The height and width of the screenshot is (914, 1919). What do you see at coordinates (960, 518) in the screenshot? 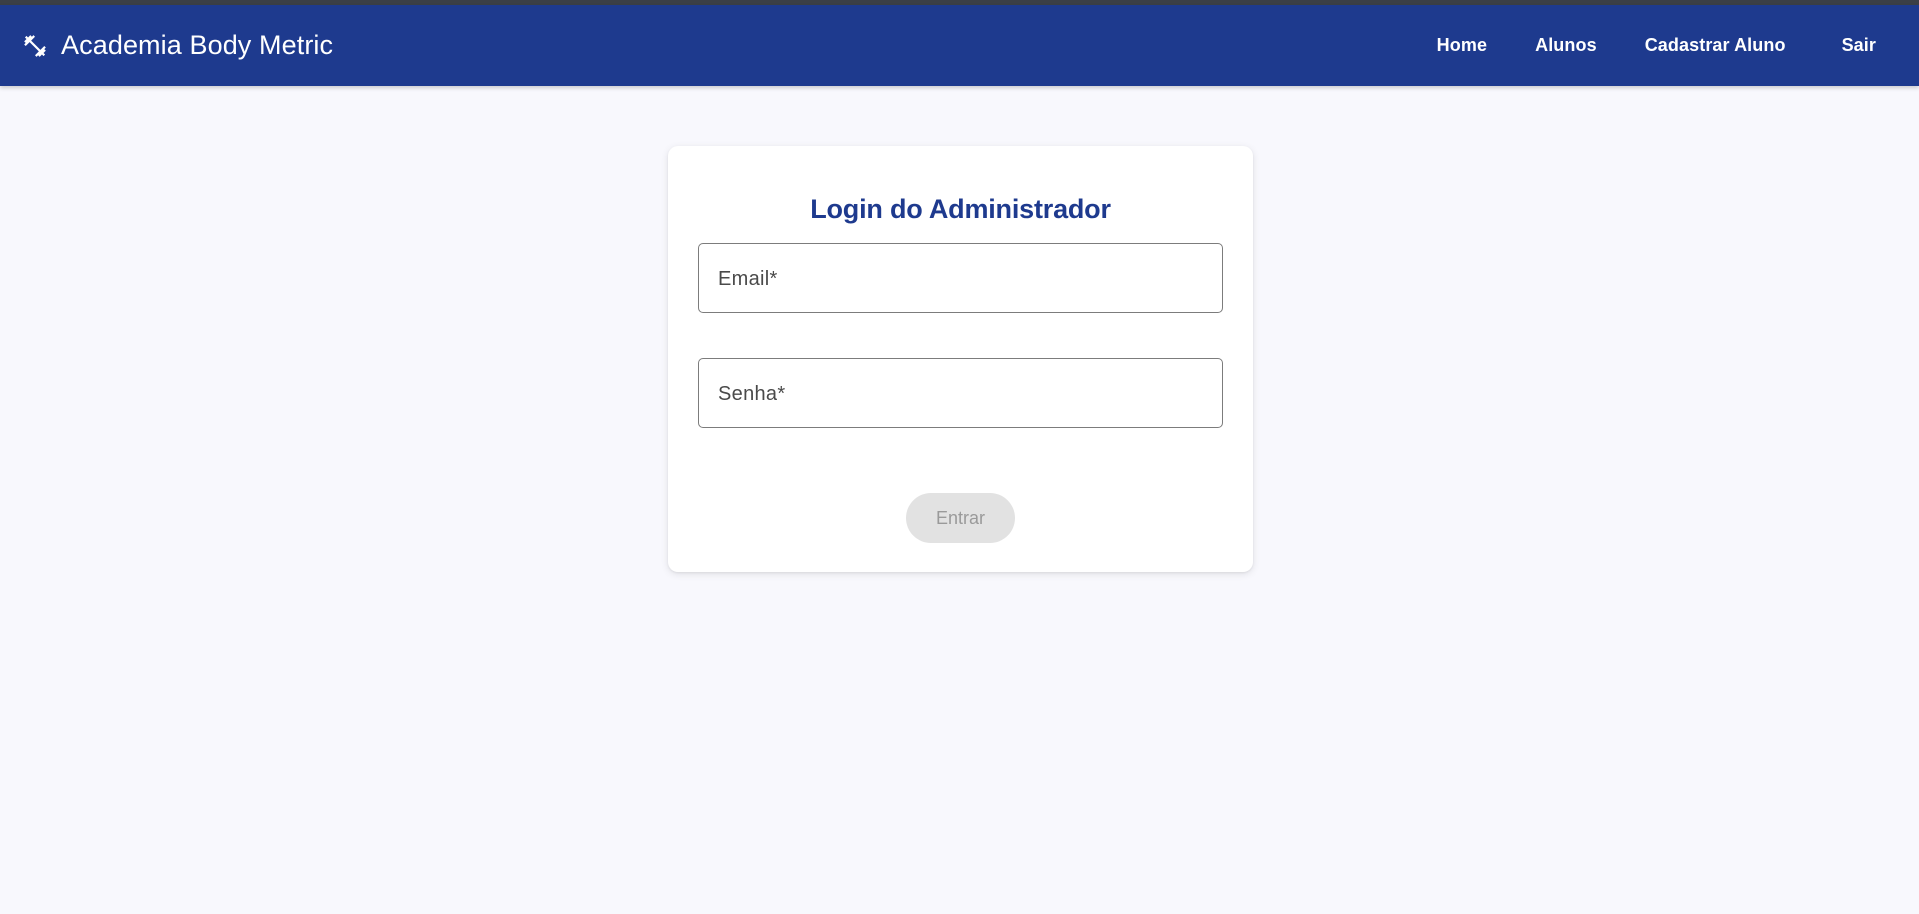
I see `submit-button: Entrar` at bounding box center [960, 518].